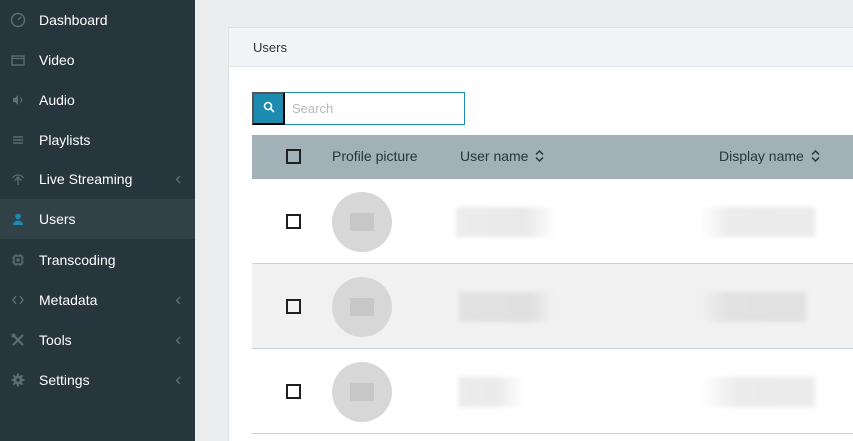 The height and width of the screenshot is (441, 853). What do you see at coordinates (55, 340) in the screenshot?
I see `sidebar-item-label: Tools` at bounding box center [55, 340].